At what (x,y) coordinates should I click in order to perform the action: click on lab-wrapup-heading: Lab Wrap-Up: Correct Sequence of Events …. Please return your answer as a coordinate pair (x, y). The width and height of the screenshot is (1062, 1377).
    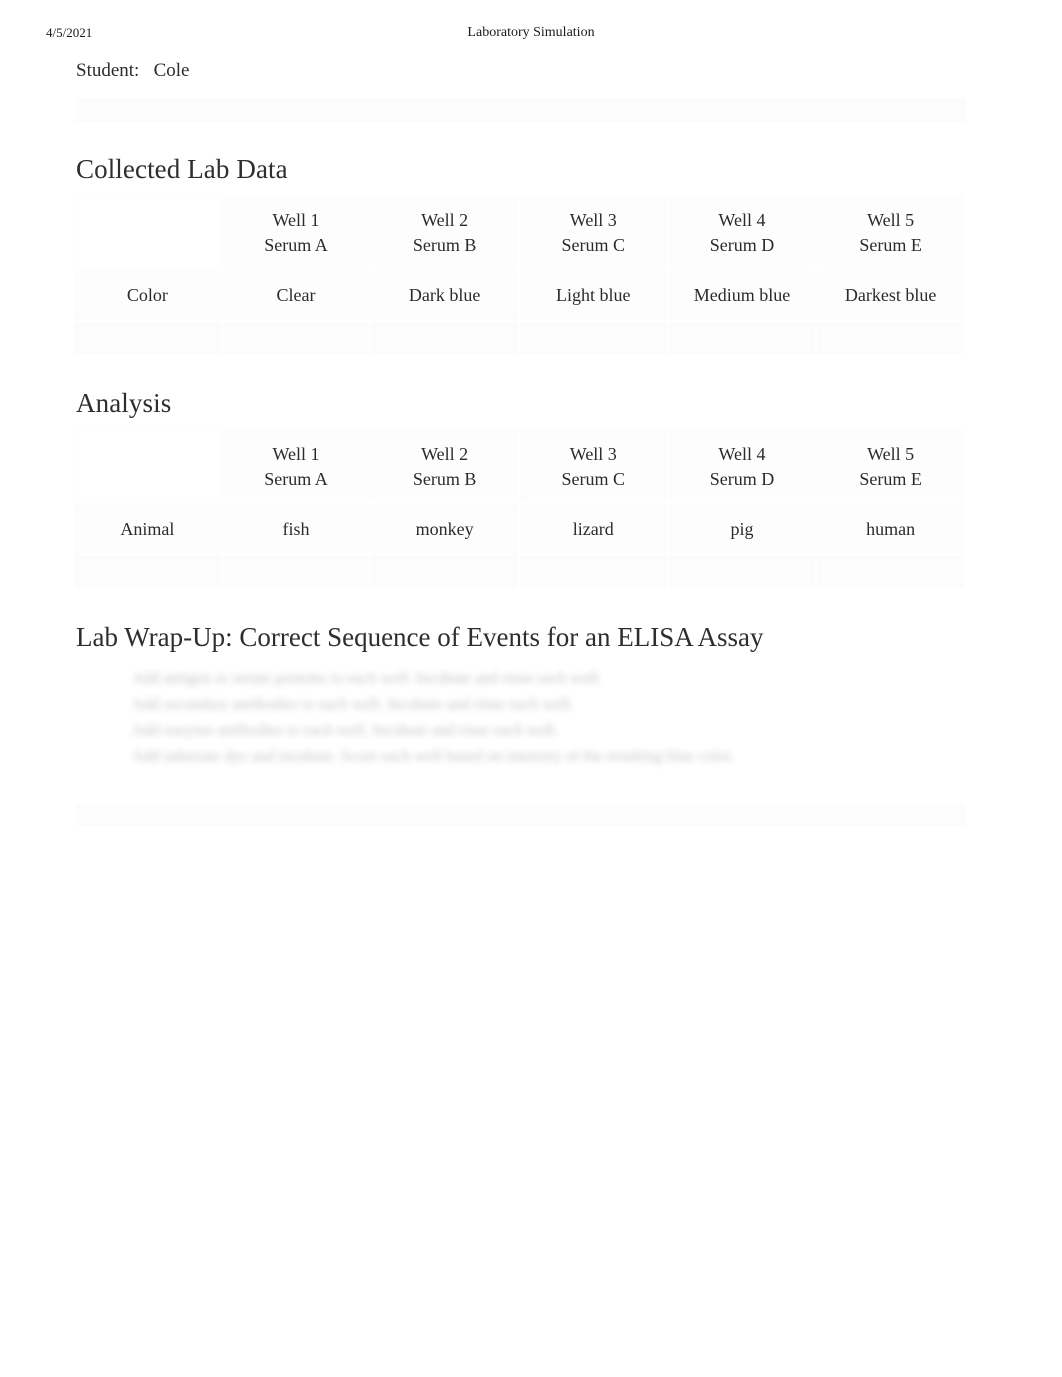
    Looking at the image, I should click on (420, 637).